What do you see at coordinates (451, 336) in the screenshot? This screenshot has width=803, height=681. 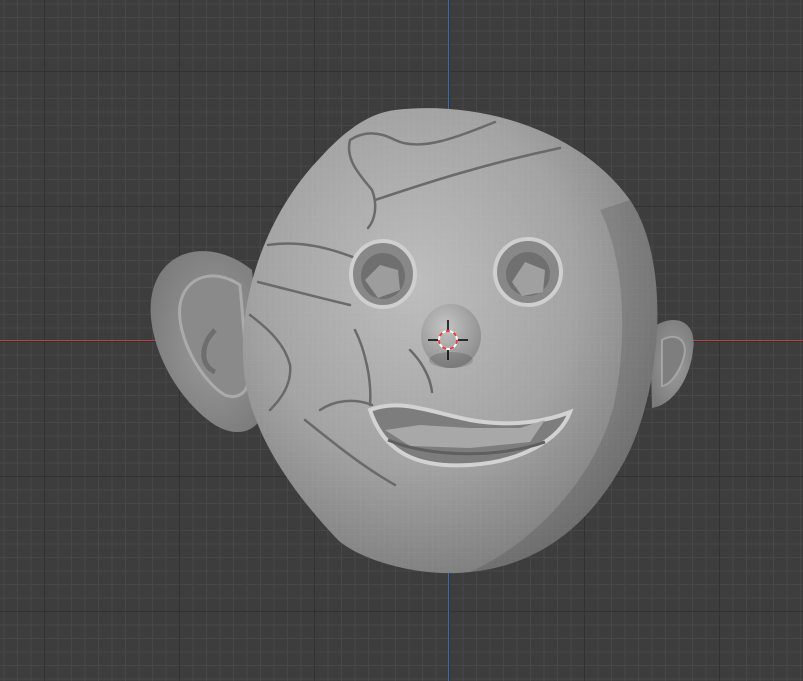 I see `nose` at bounding box center [451, 336].